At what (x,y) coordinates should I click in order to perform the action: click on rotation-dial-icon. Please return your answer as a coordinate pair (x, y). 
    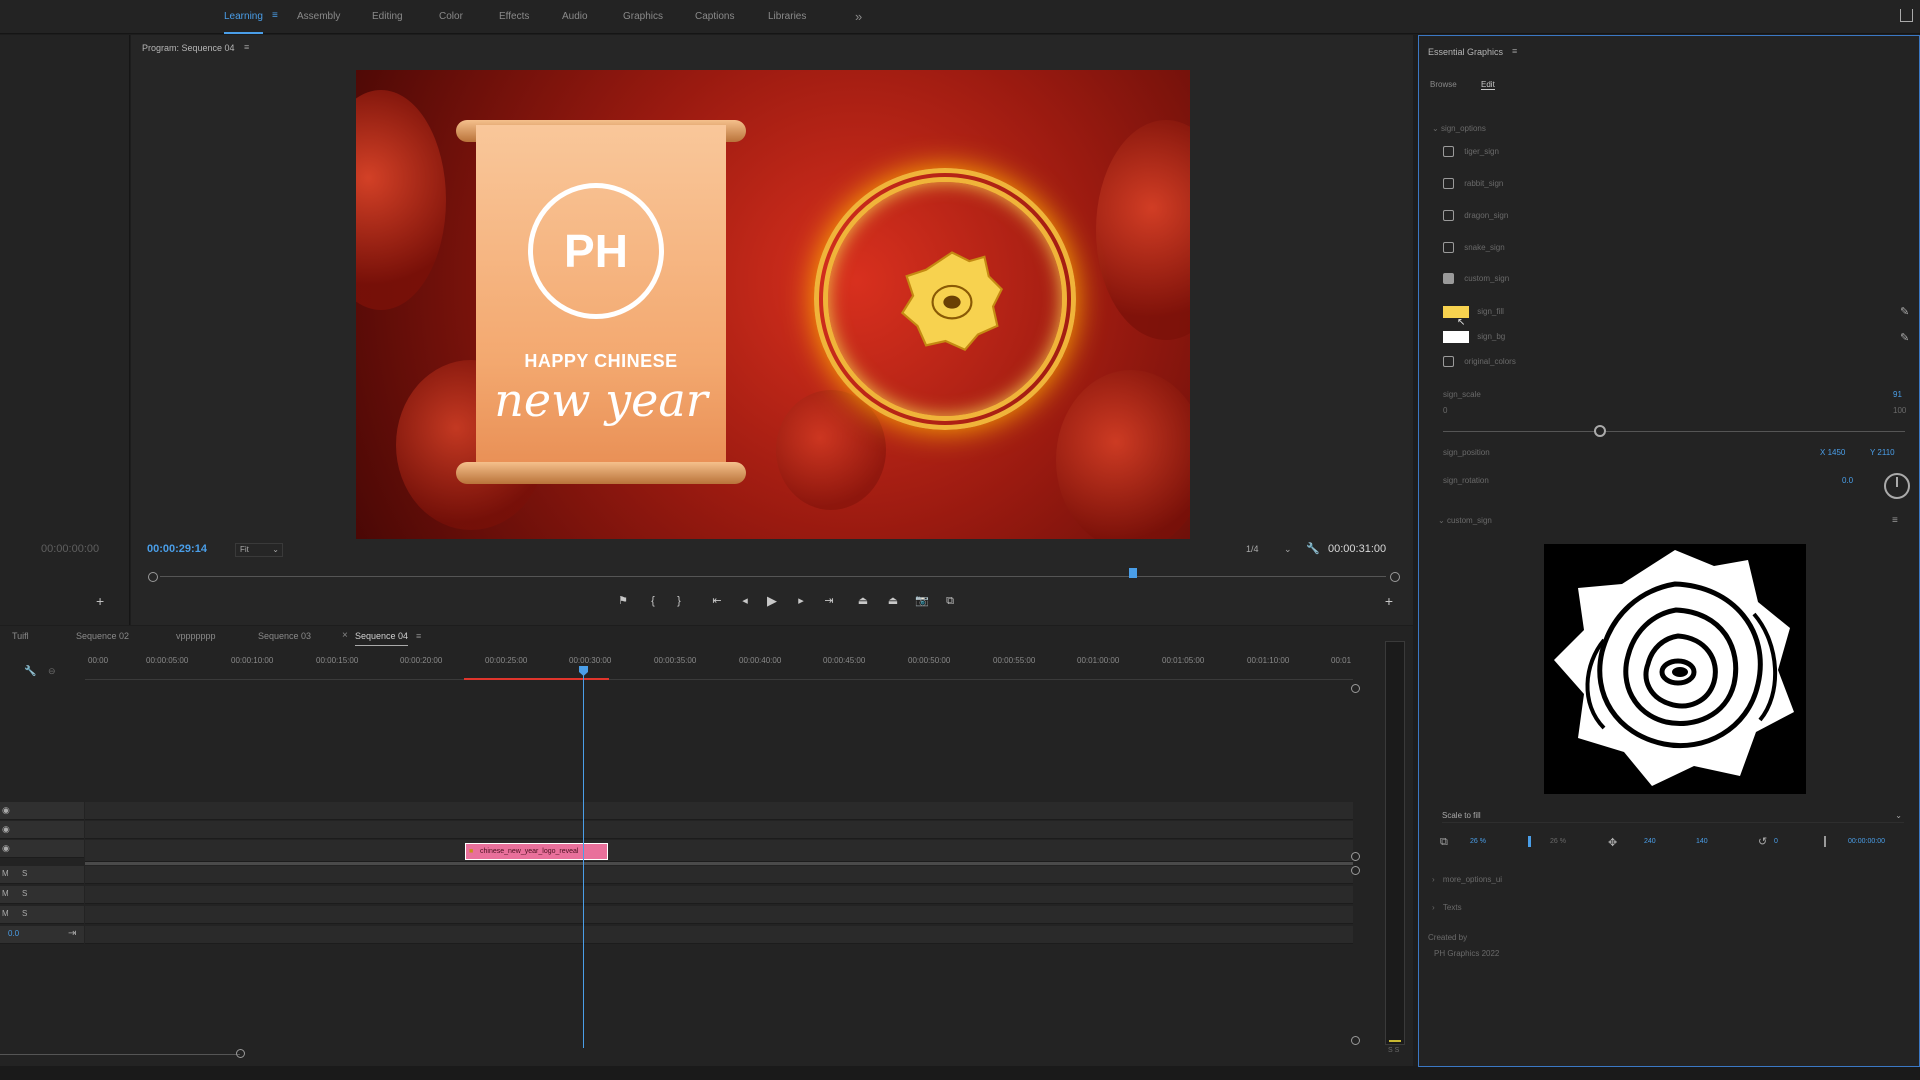
    Looking at the image, I should click on (1897, 486).